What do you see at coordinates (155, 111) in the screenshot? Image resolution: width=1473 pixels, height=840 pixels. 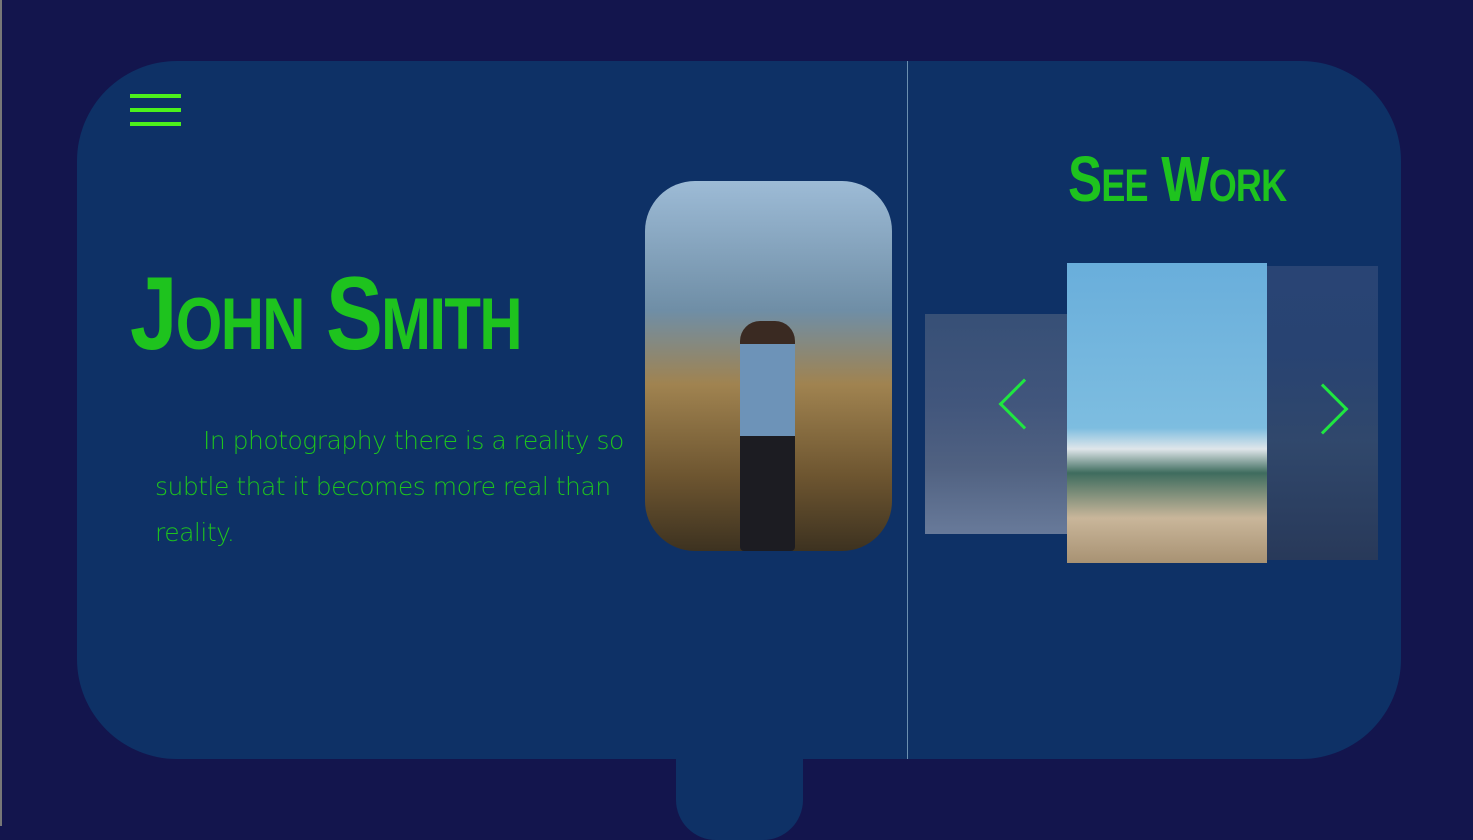 I see `hamburger-menu-icon` at bounding box center [155, 111].